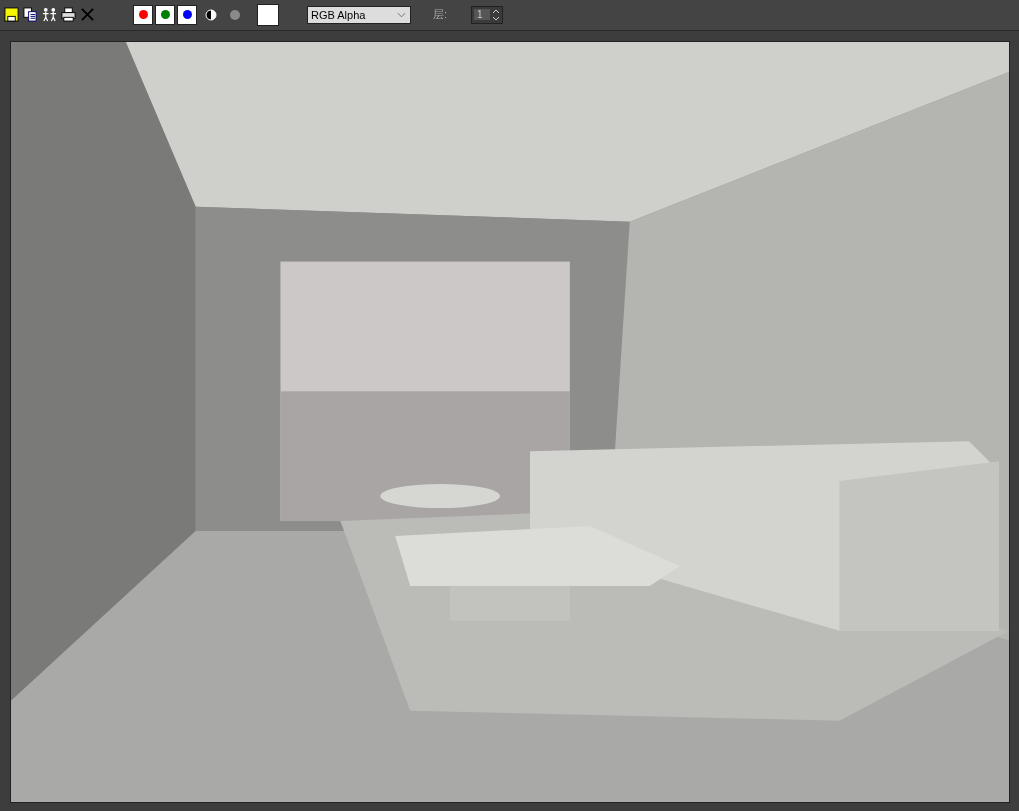 The image size is (1019, 811). What do you see at coordinates (235, 14) in the screenshot?
I see `mono-icon` at bounding box center [235, 14].